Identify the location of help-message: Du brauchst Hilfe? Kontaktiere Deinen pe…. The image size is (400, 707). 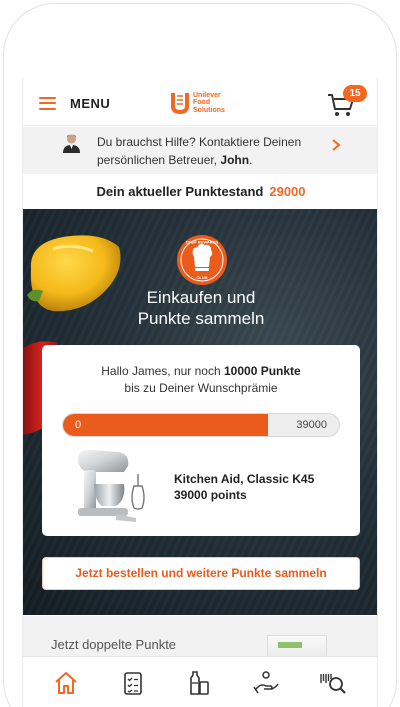
(199, 151).